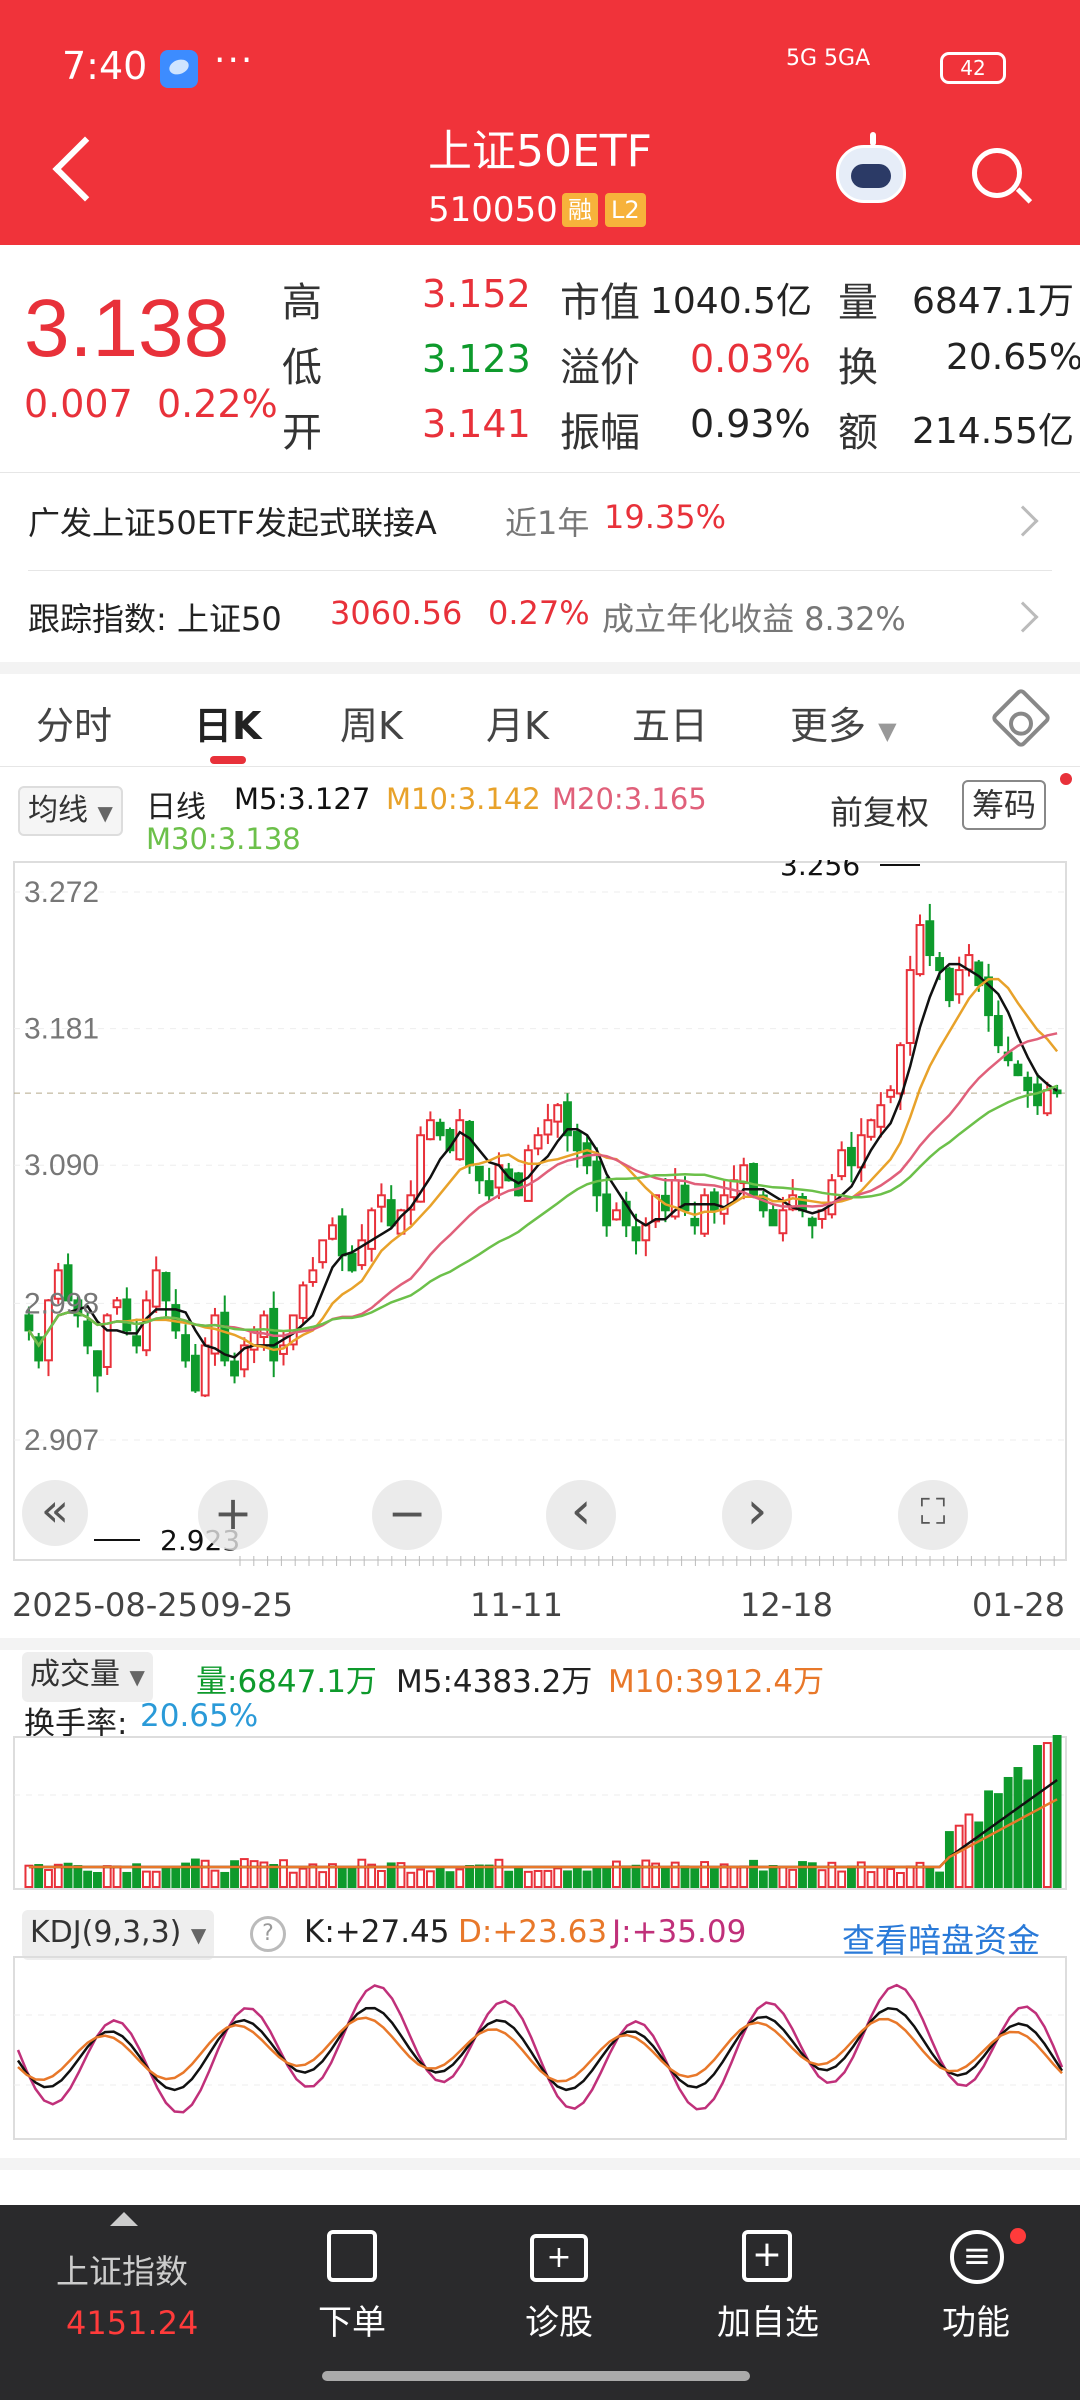 This screenshot has height=2400, width=1080. What do you see at coordinates (879, 810) in the screenshot?
I see `adjust-mode: 前复权` at bounding box center [879, 810].